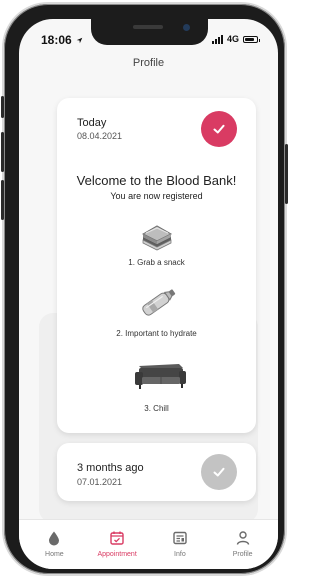 This screenshot has height=578, width=320. What do you see at coordinates (148, 27) in the screenshot?
I see `speaker` at bounding box center [148, 27].